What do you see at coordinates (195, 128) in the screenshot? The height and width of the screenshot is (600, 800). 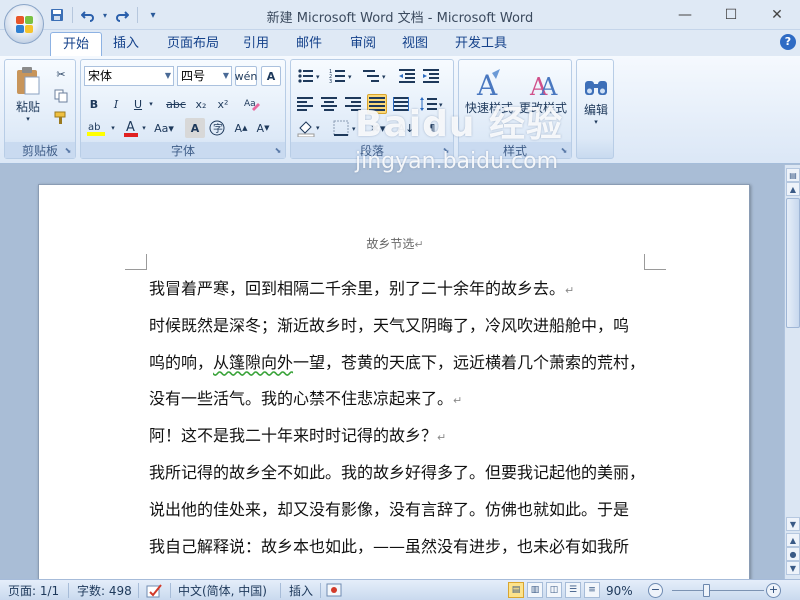 I see `character-shading-icon: A` at bounding box center [195, 128].